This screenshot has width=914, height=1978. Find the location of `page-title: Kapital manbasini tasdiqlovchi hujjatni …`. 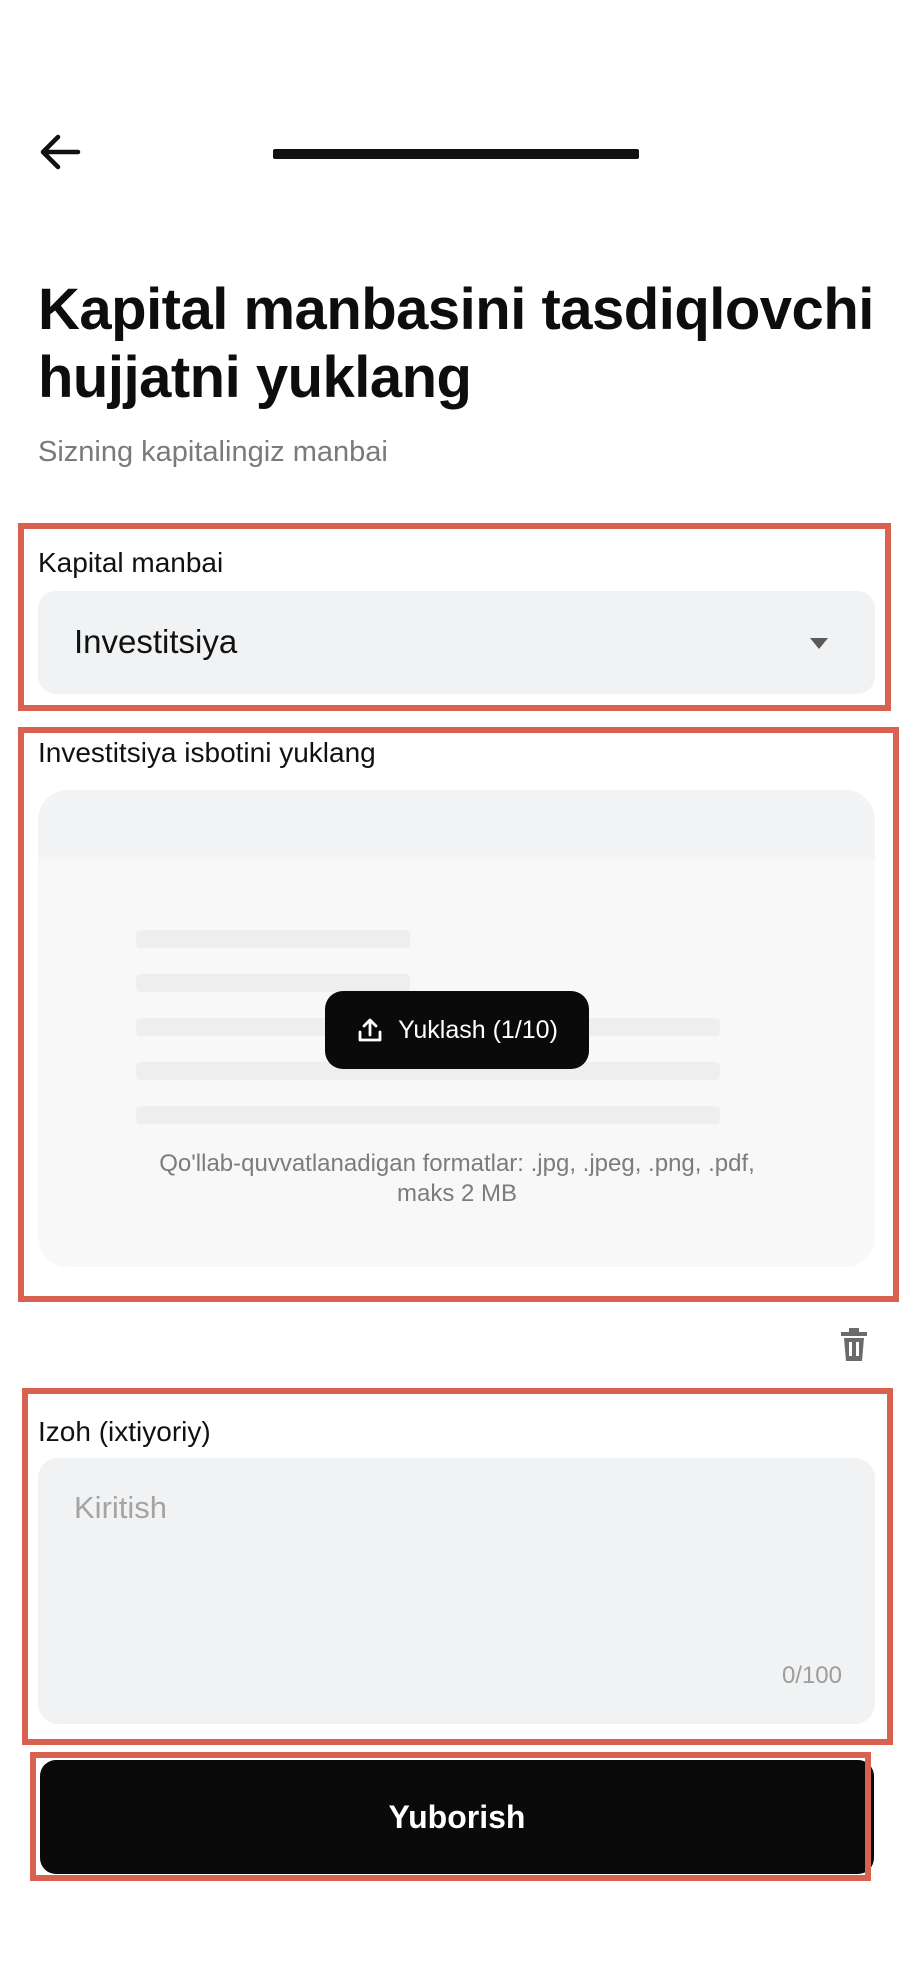

page-title: Kapital manbasini tasdiqlovchi hujjatni … is located at coordinates (456, 343).